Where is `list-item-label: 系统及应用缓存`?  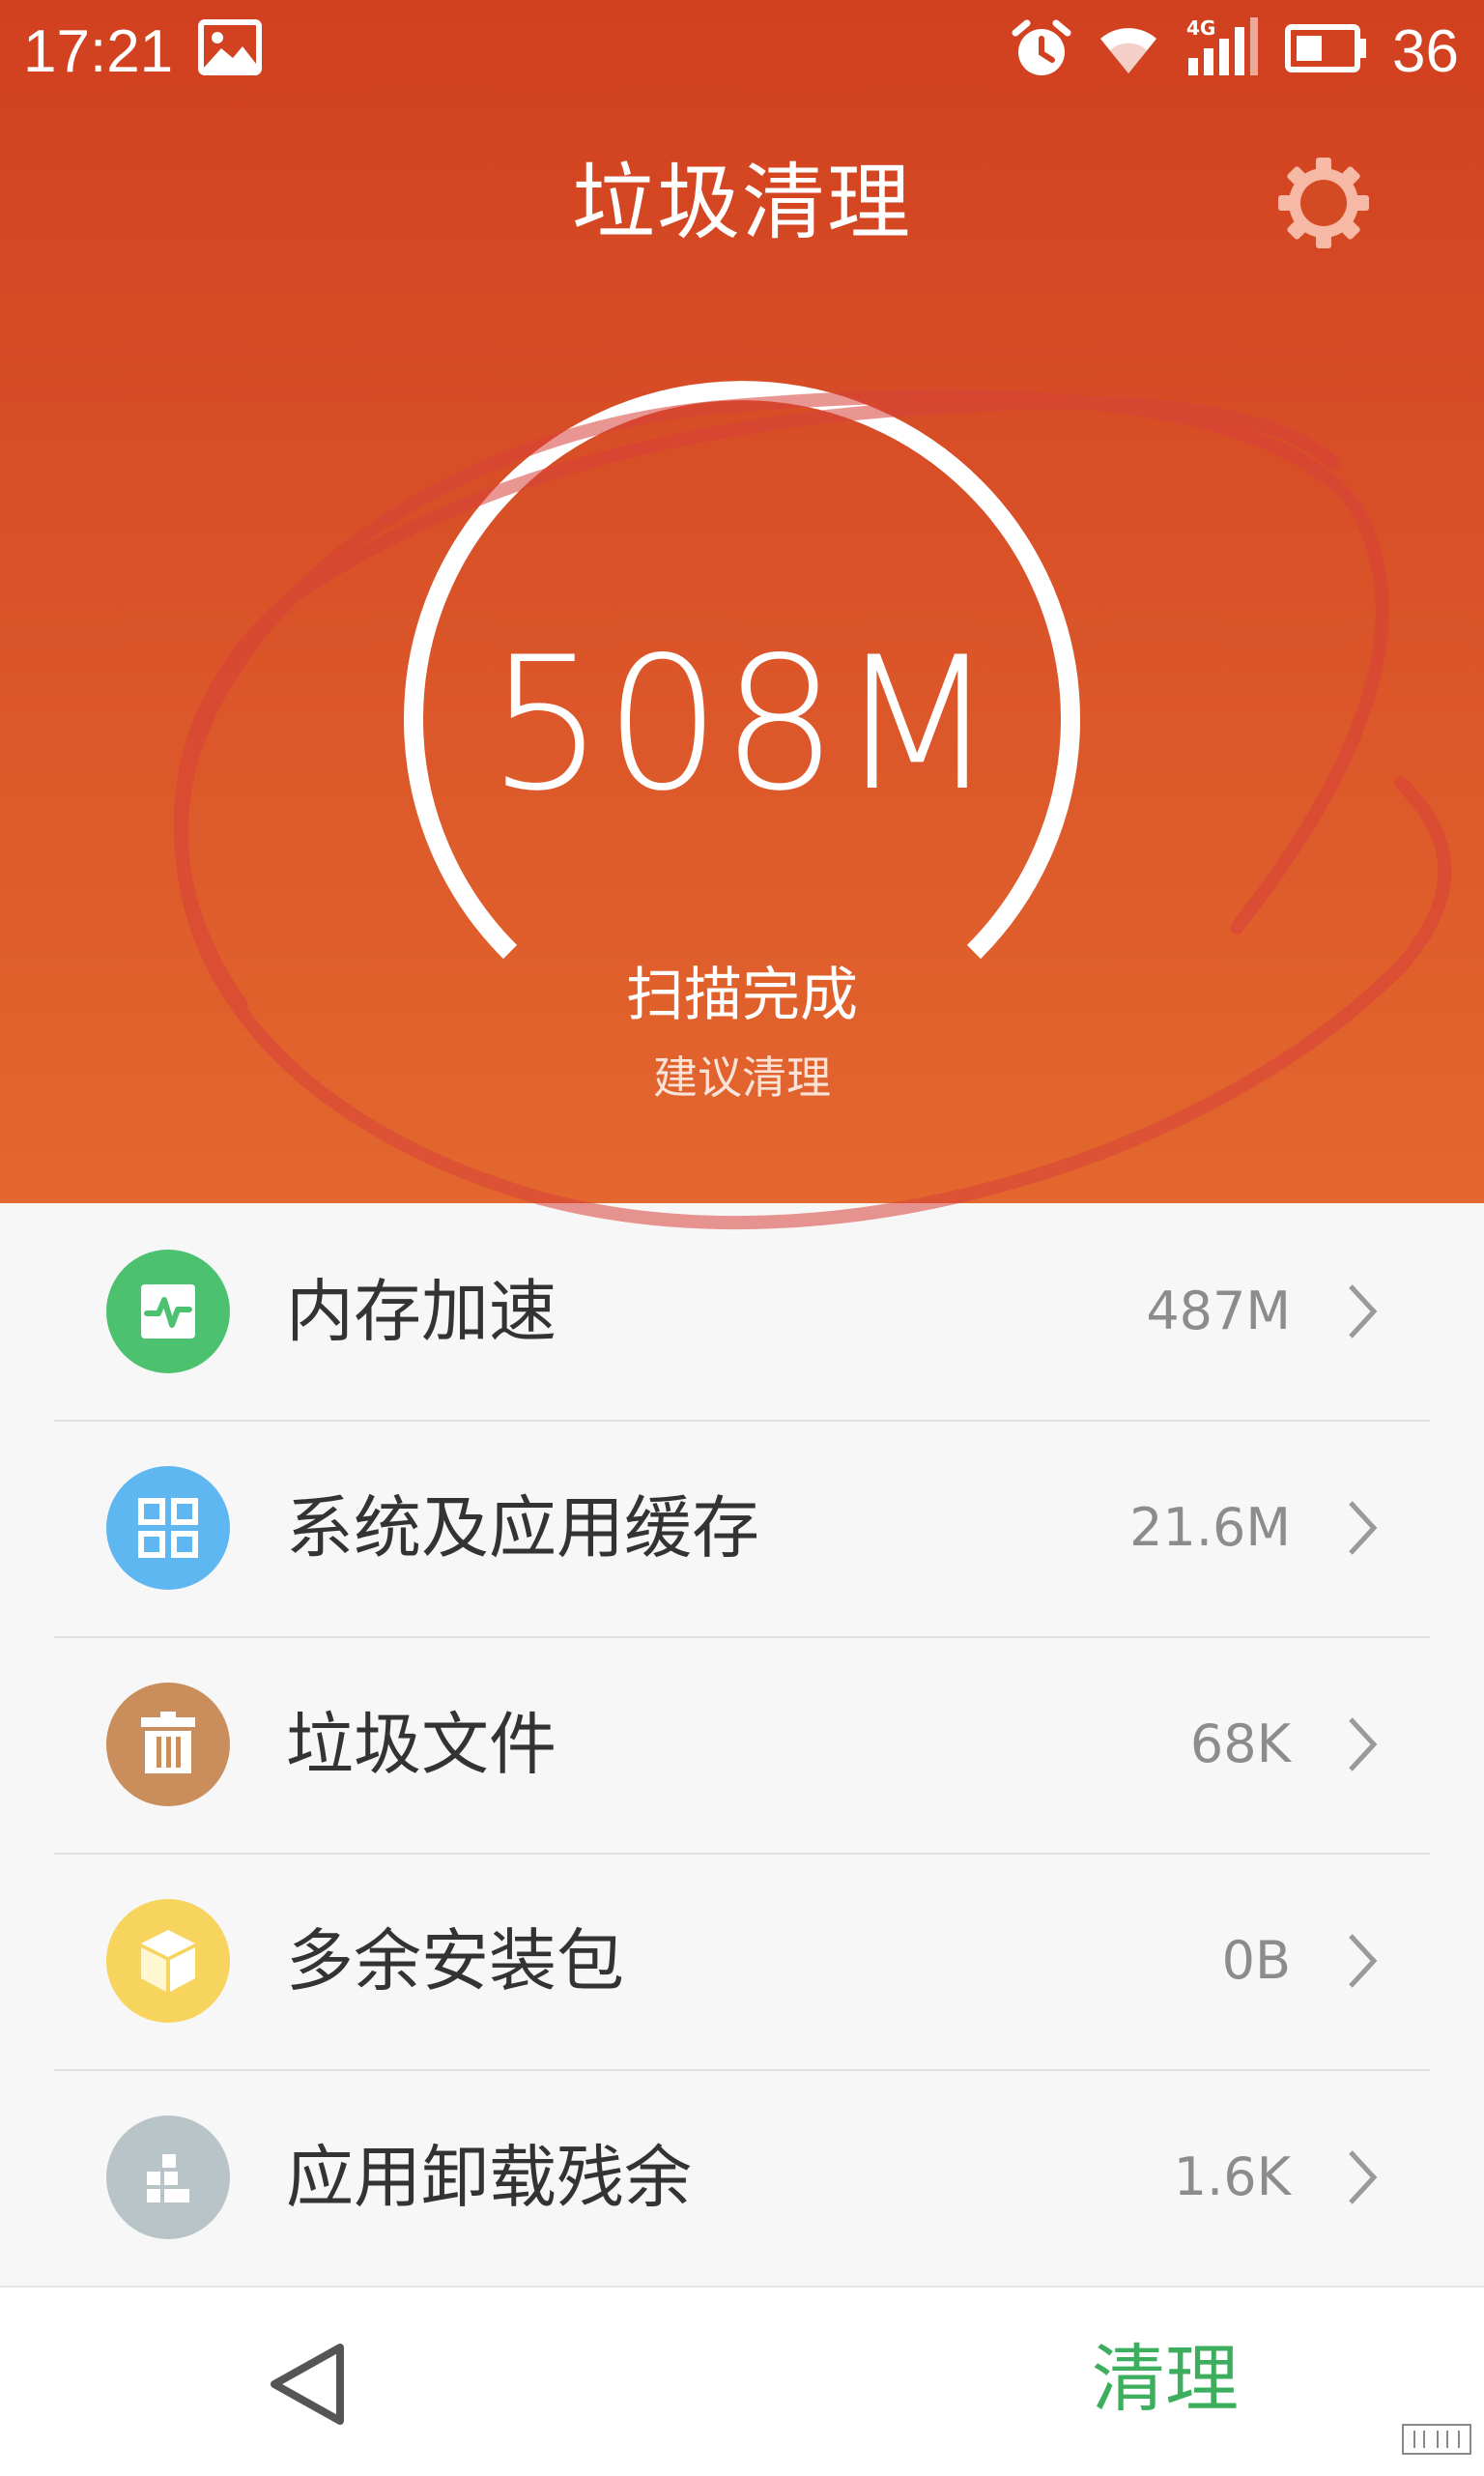 list-item-label: 系统及应用缓存 is located at coordinates (522, 1528).